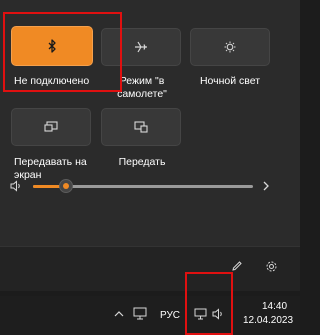  I want to click on cast-tile, so click(141, 127).